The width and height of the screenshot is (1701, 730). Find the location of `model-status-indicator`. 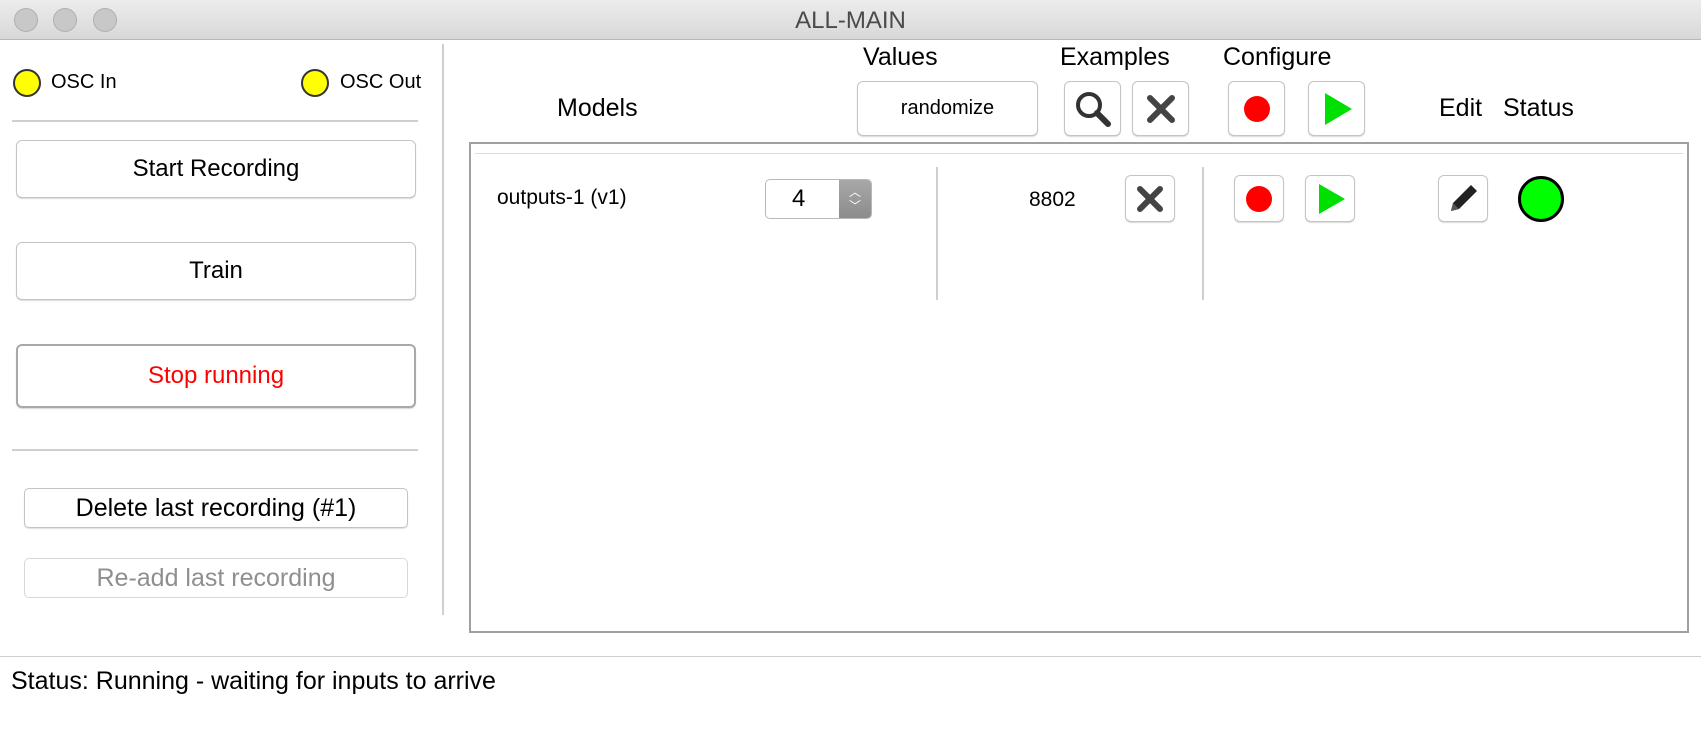

model-status-indicator is located at coordinates (1541, 199).